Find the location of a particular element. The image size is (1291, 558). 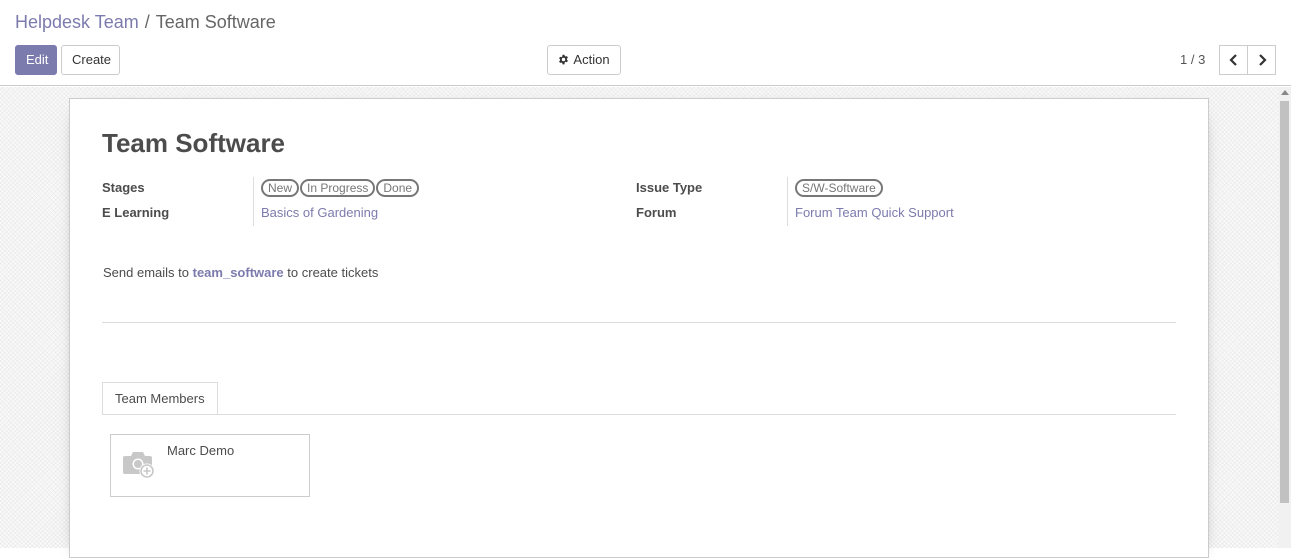

email-suffix: to create tickets is located at coordinates (333, 272).